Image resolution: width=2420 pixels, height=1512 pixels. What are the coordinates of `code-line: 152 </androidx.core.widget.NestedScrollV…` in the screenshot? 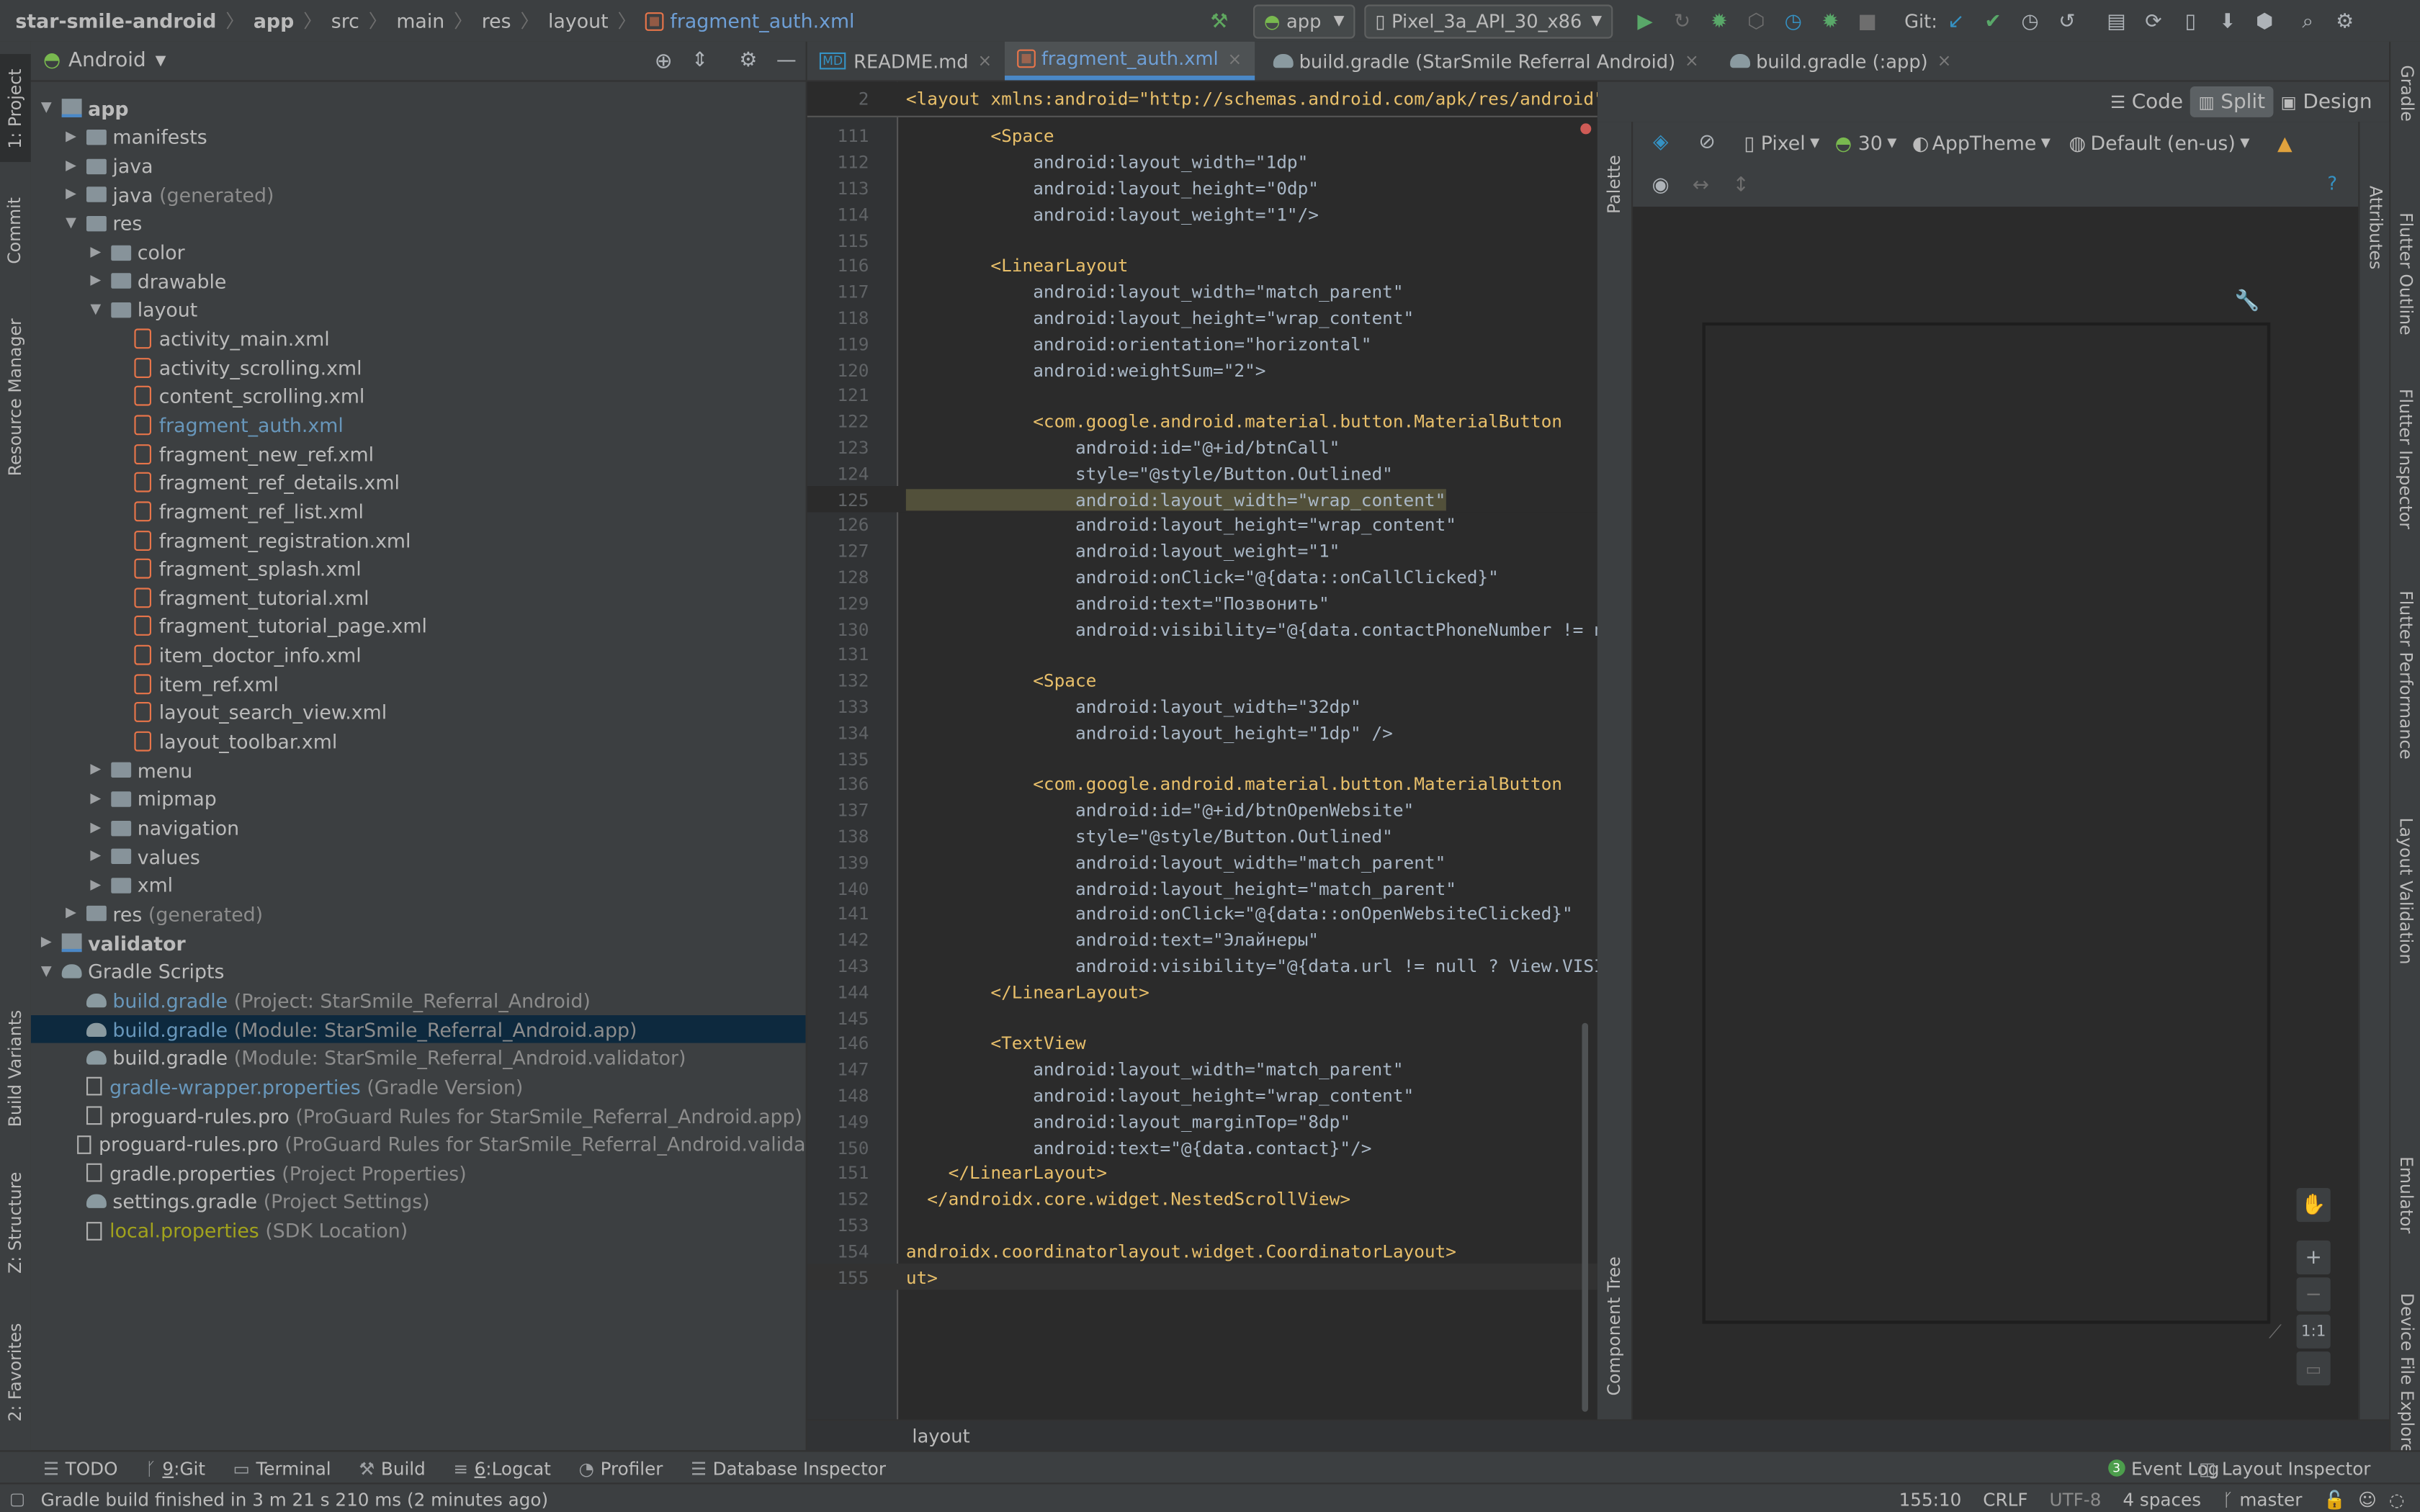 It's located at (1202, 1199).